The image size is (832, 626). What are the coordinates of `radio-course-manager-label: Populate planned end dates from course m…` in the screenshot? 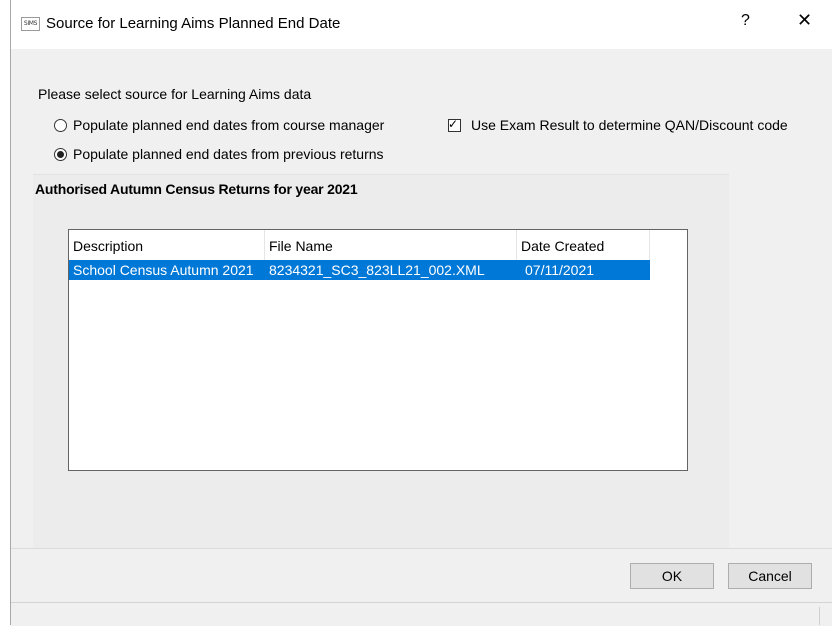 It's located at (229, 125).